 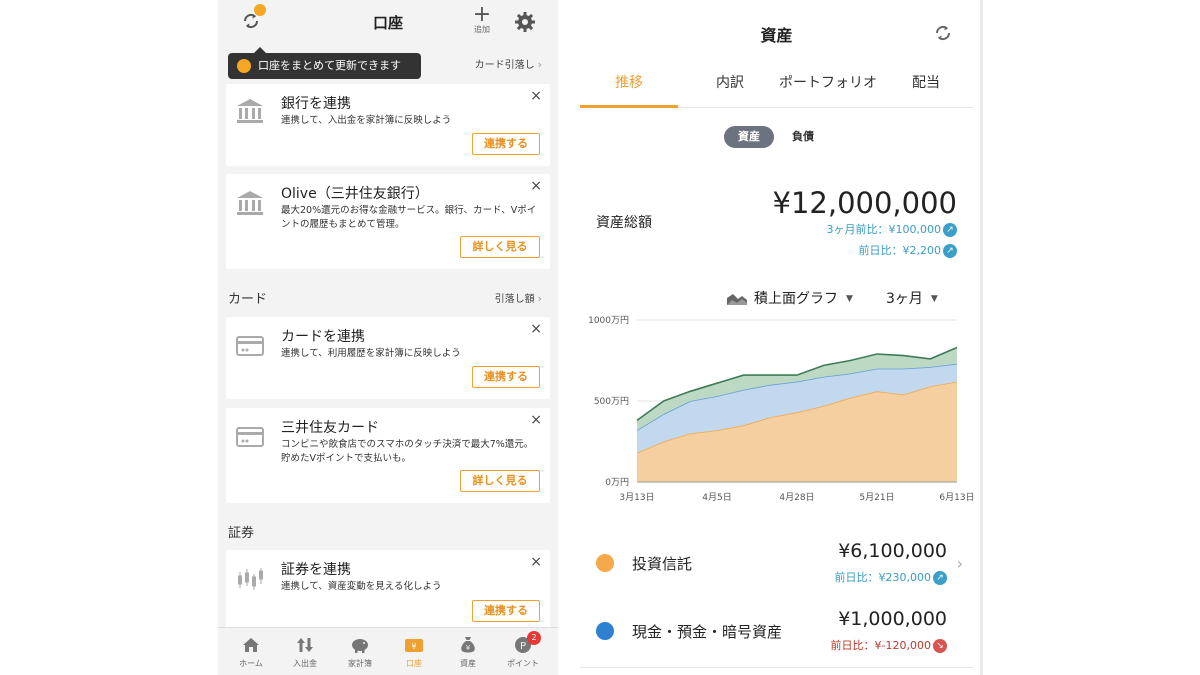 What do you see at coordinates (892, 551) in the screenshot?
I see `asset-amount: ¥6,100,000` at bounding box center [892, 551].